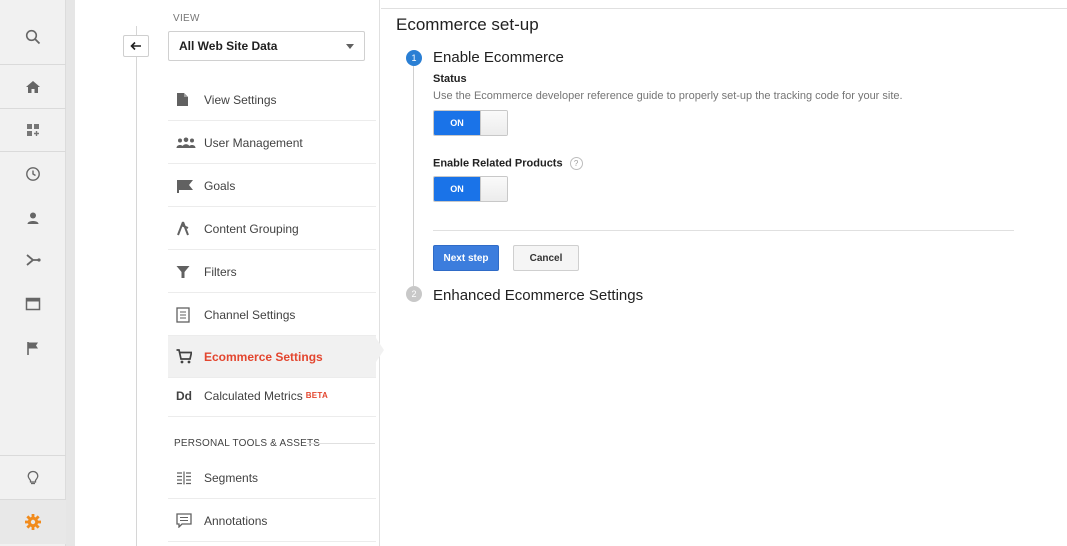 The width and height of the screenshot is (1067, 546). I want to click on nav-item-filters: Filters, so click(272, 272).